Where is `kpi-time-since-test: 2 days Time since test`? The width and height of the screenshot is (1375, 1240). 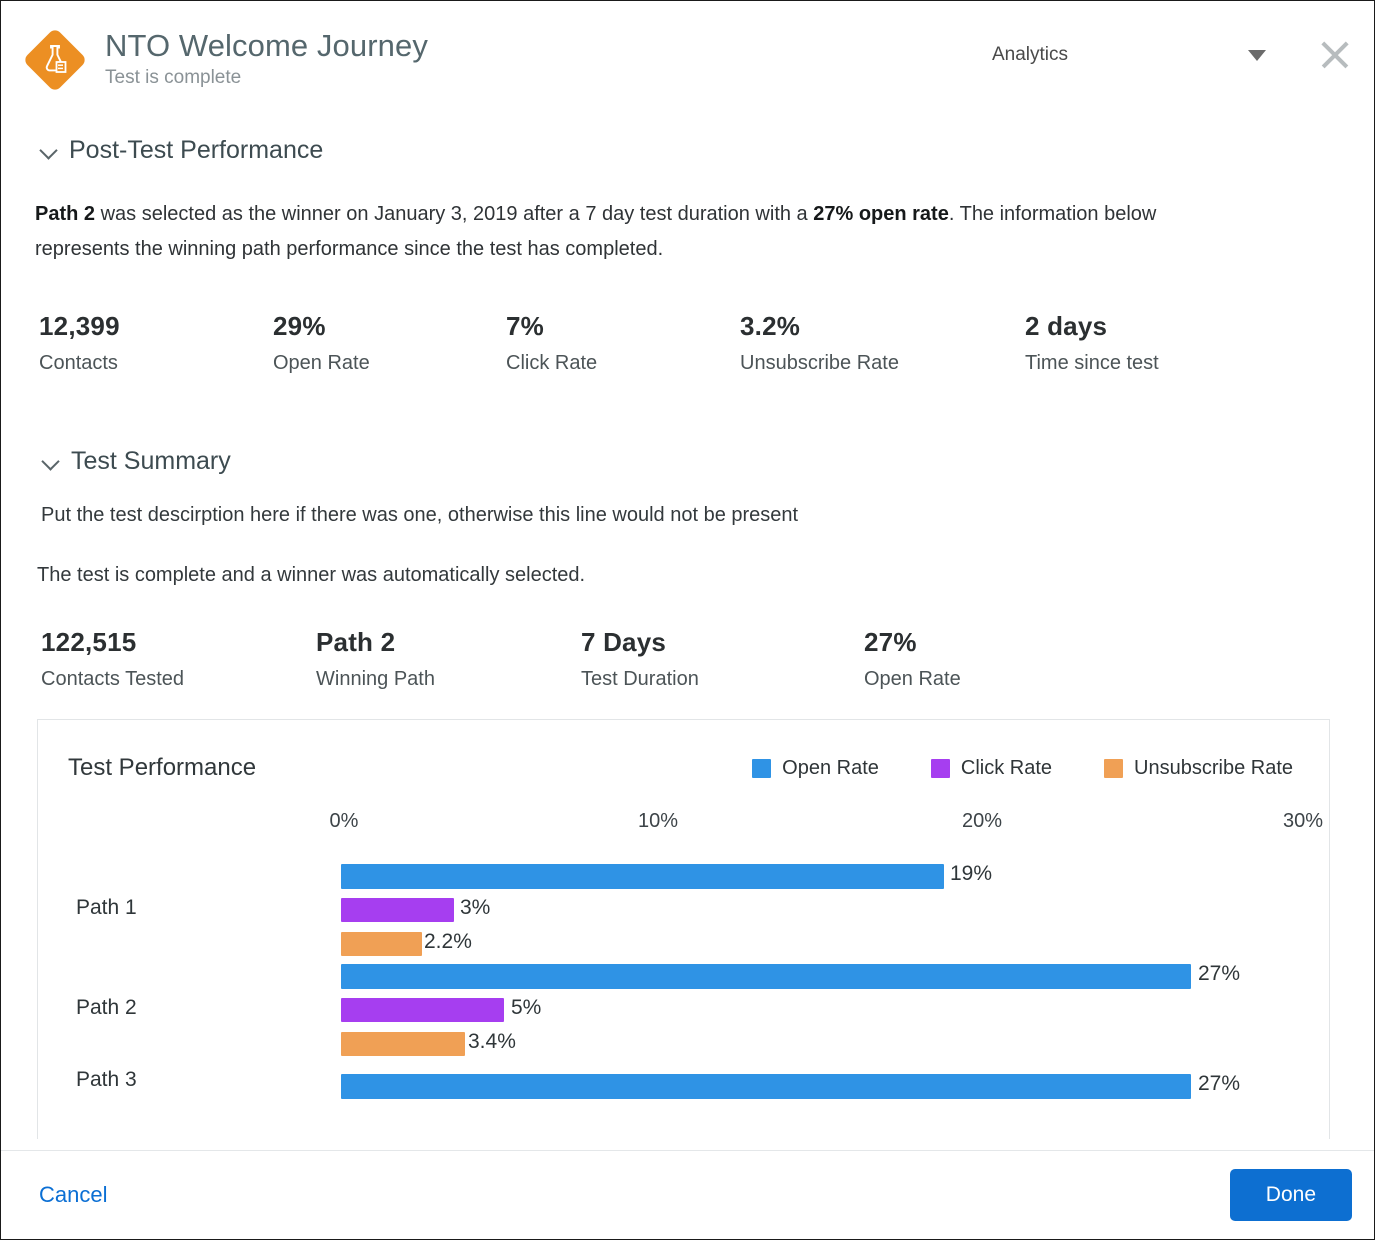
kpi-time-since-test: 2 days Time since test is located at coordinates (1092, 343).